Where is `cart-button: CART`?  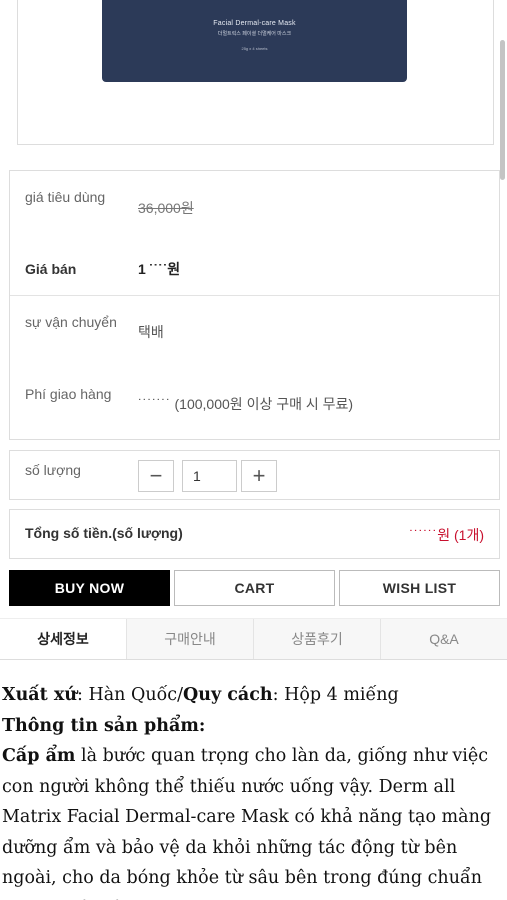 cart-button: CART is located at coordinates (254, 588).